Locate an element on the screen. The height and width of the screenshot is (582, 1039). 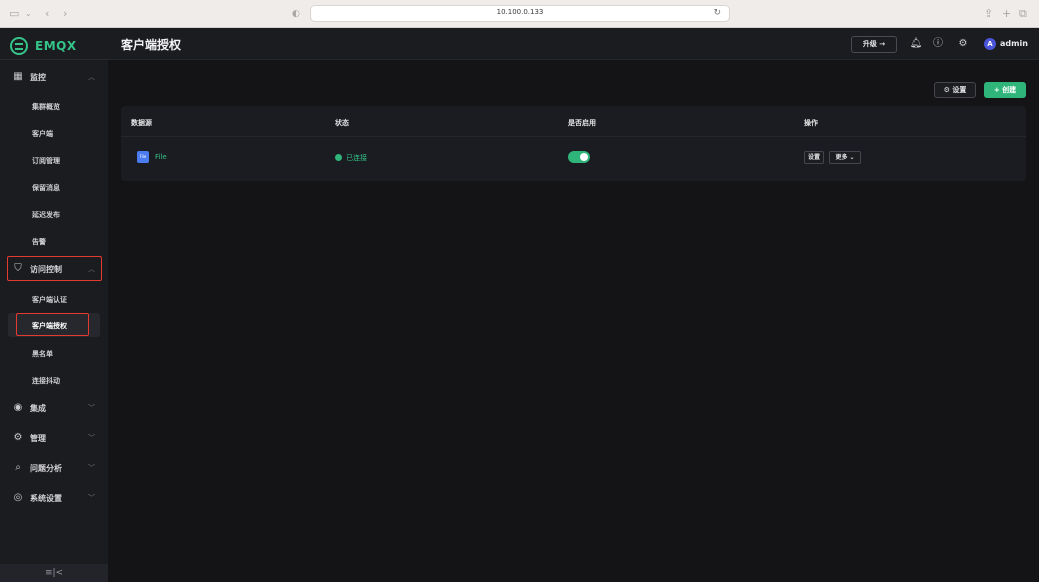
toggle-knob is located at coordinates (584, 157).